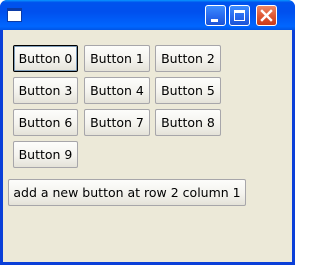 The height and width of the screenshot is (265, 320). I want to click on minimize-icon, so click(214, 20).